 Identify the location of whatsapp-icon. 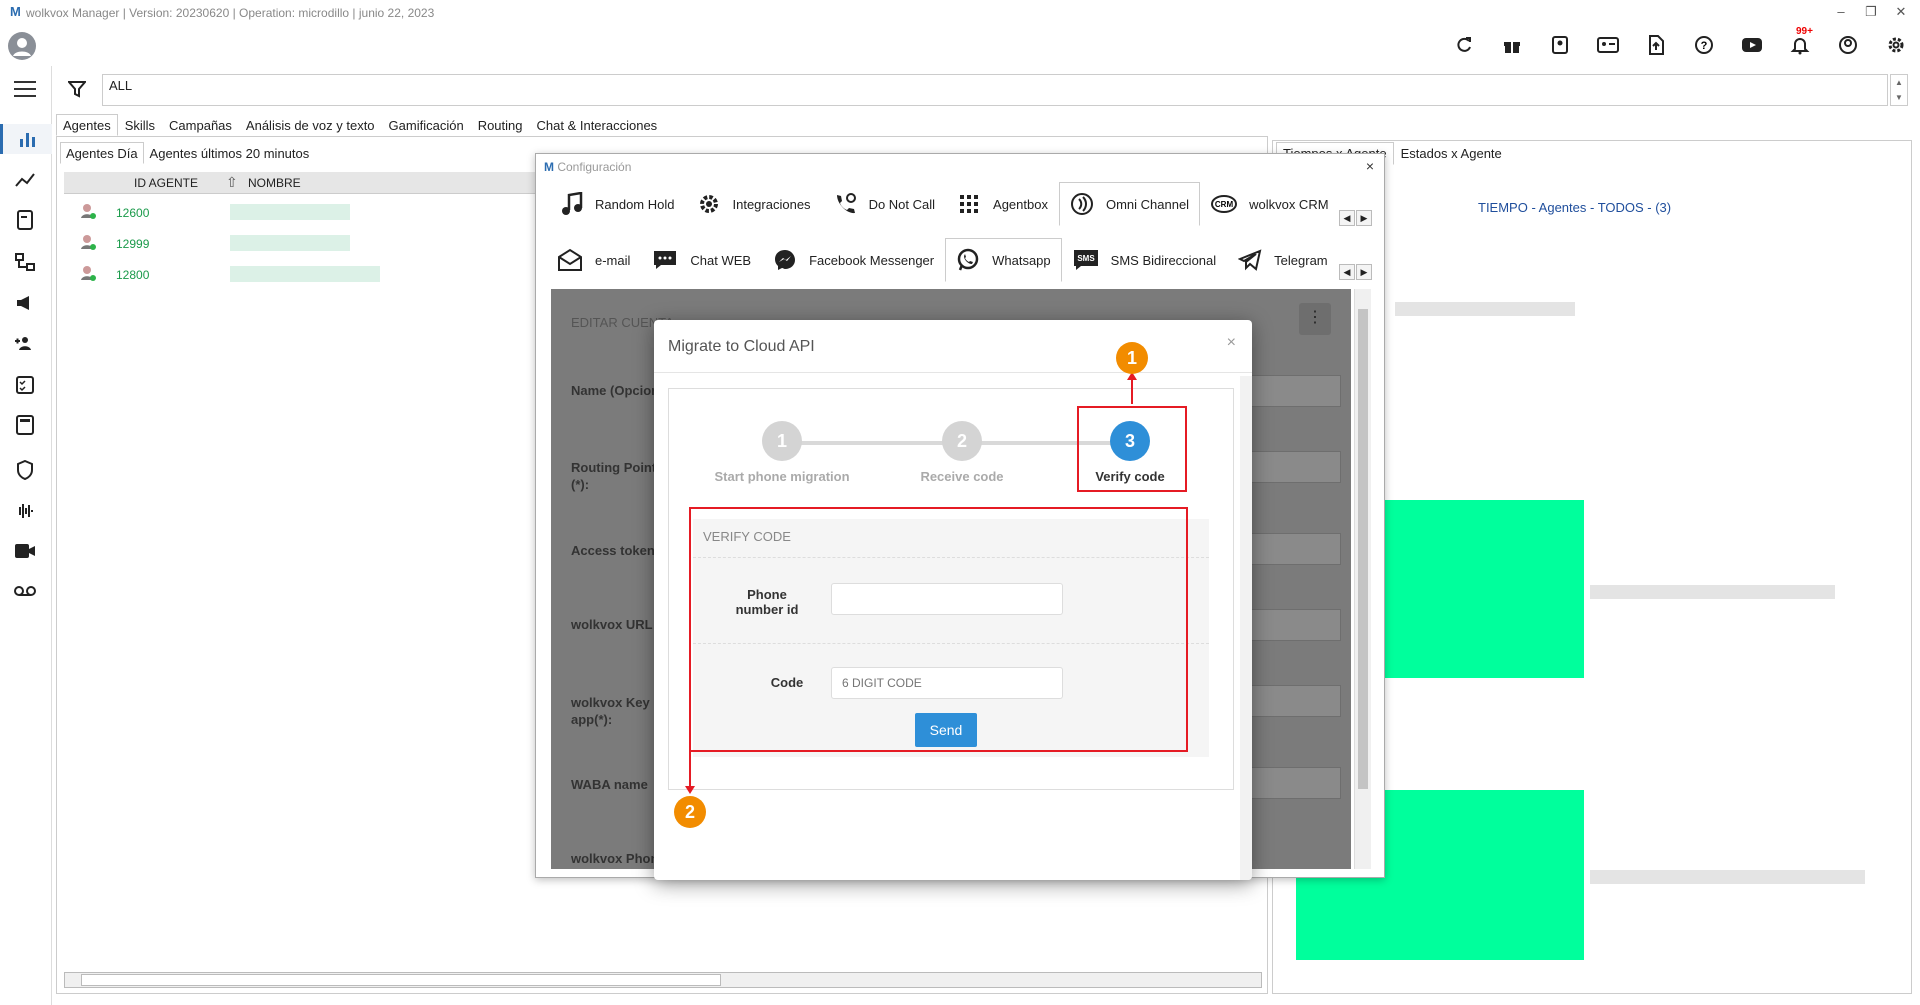
(968, 259).